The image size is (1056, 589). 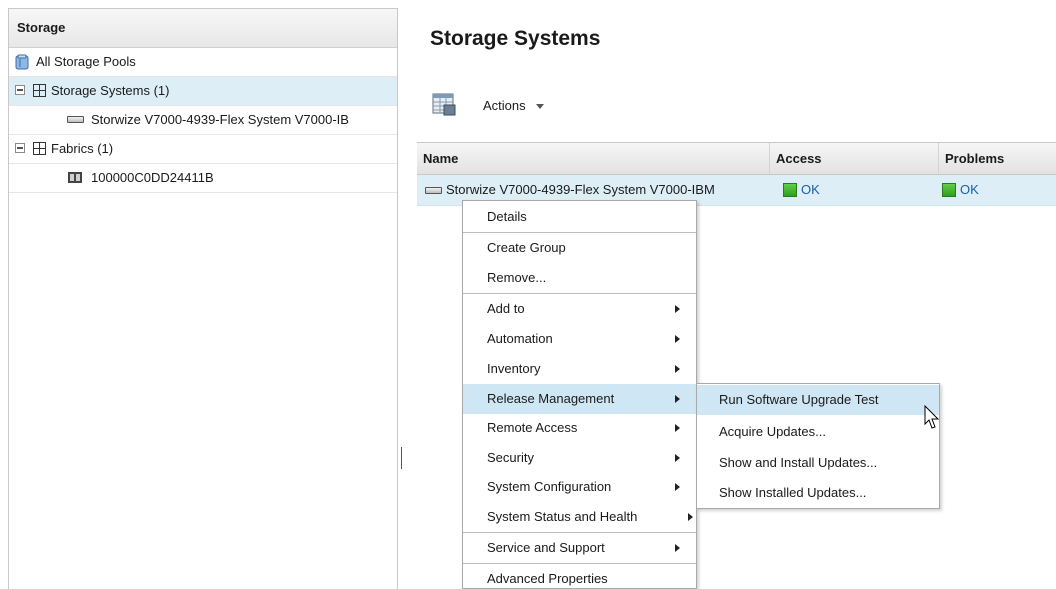 I want to click on menu-item-automation: Automation, so click(x=579, y=339).